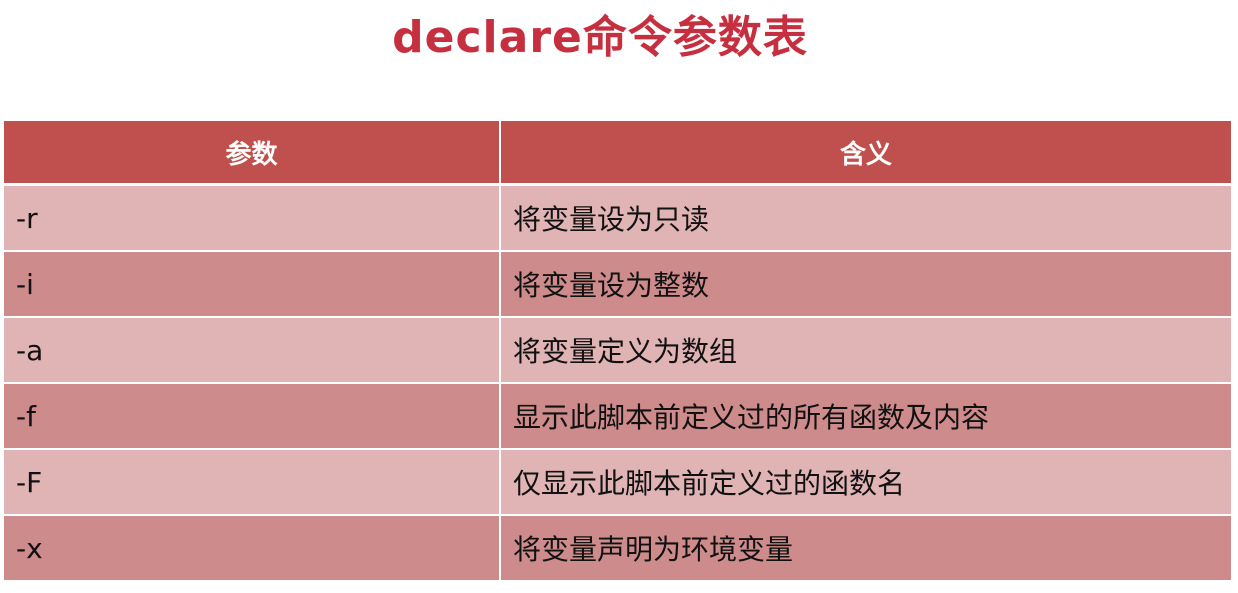  What do you see at coordinates (865, 153) in the screenshot?
I see `column-header-meaning: 含义` at bounding box center [865, 153].